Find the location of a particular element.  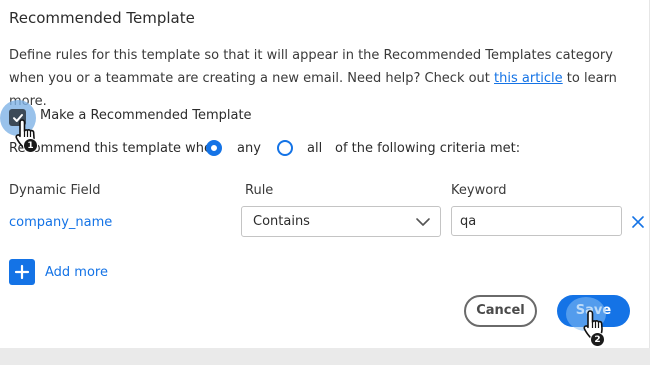

radio-any-label: any is located at coordinates (249, 148).